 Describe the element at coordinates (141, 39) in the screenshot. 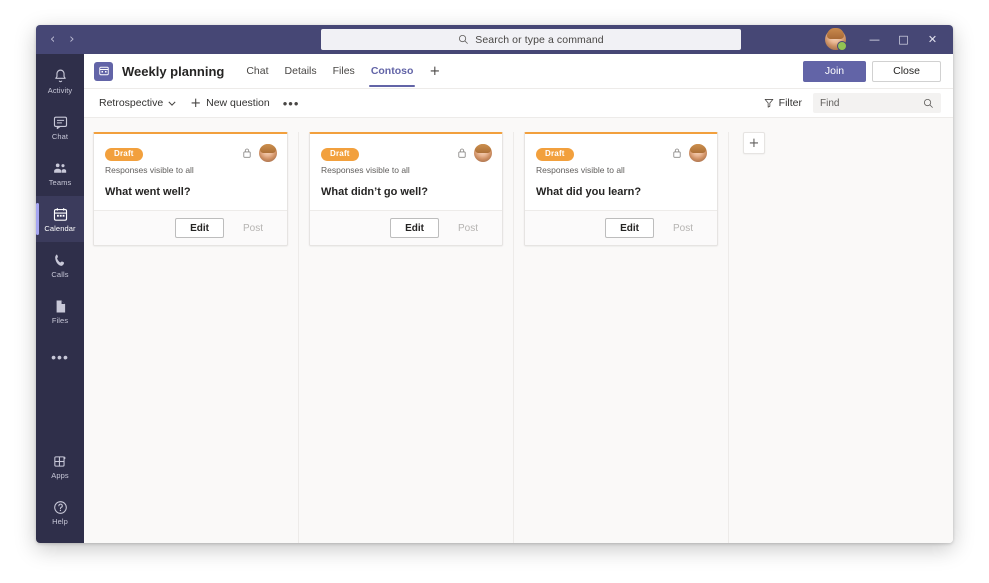

I see `navigation-arrows: ‹ ›` at that location.